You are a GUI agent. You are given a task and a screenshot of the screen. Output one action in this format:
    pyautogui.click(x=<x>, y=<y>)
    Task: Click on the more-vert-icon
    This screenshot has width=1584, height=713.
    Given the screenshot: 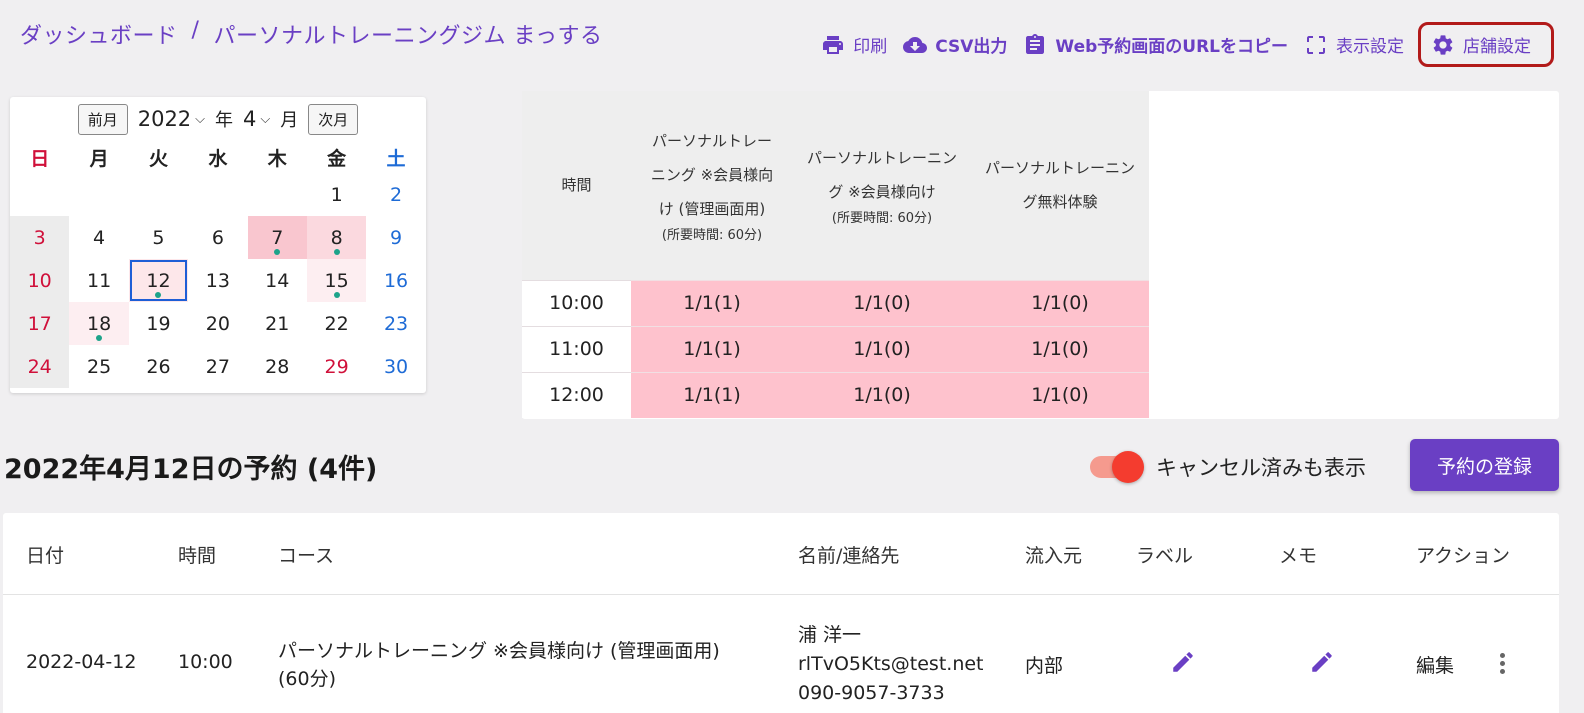 What is the action you would take?
    pyautogui.click(x=1502, y=663)
    